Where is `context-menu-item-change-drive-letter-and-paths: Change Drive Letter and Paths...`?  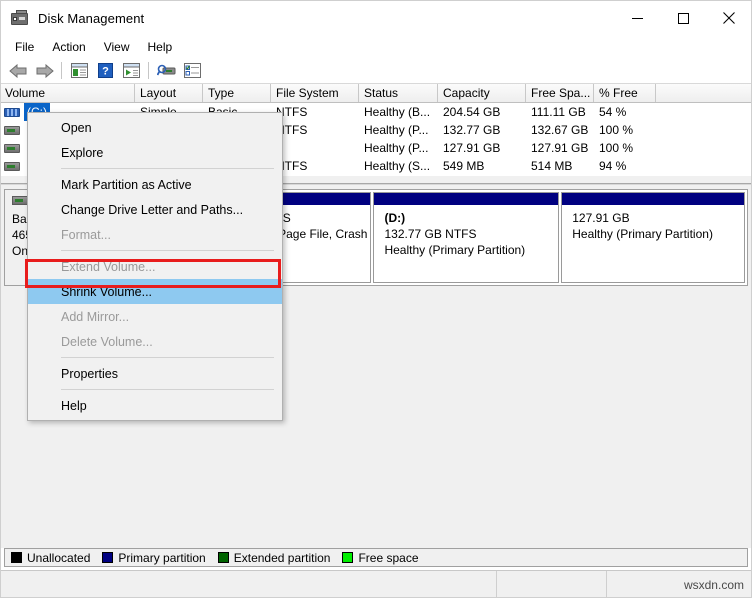
context-menu-item-change-drive-letter-and-paths: Change Drive Letter and Paths... is located at coordinates (155, 209).